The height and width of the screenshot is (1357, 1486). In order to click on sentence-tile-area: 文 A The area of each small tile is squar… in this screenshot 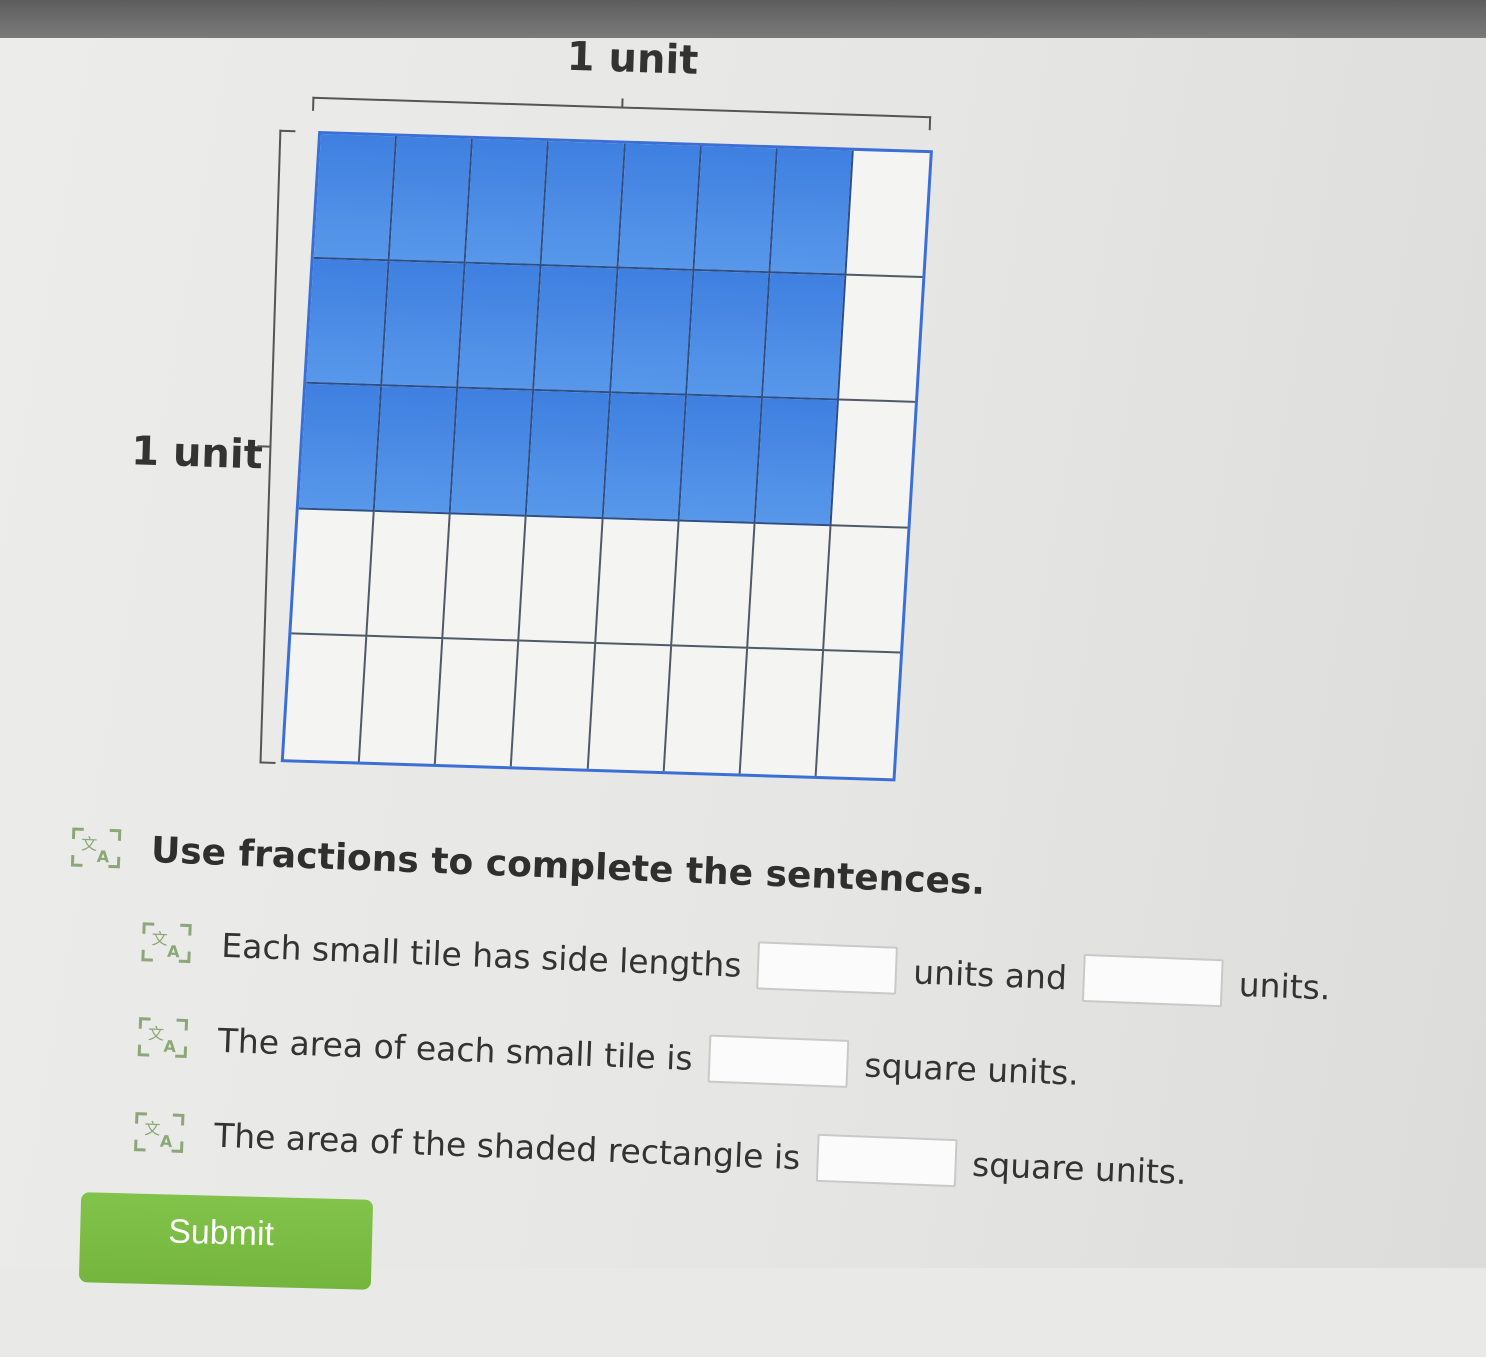, I will do `click(606, 1055)`.